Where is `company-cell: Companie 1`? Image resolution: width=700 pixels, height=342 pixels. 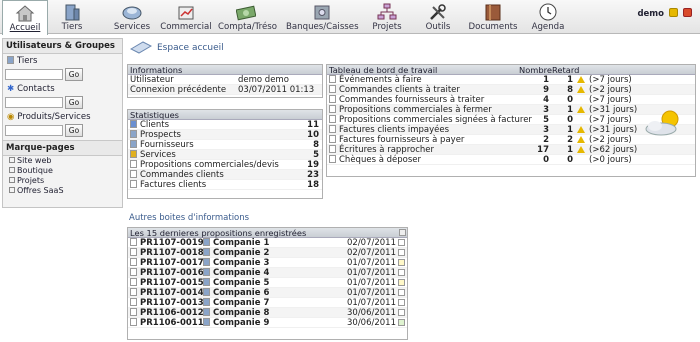 company-cell: Companie 1 is located at coordinates (236, 243).